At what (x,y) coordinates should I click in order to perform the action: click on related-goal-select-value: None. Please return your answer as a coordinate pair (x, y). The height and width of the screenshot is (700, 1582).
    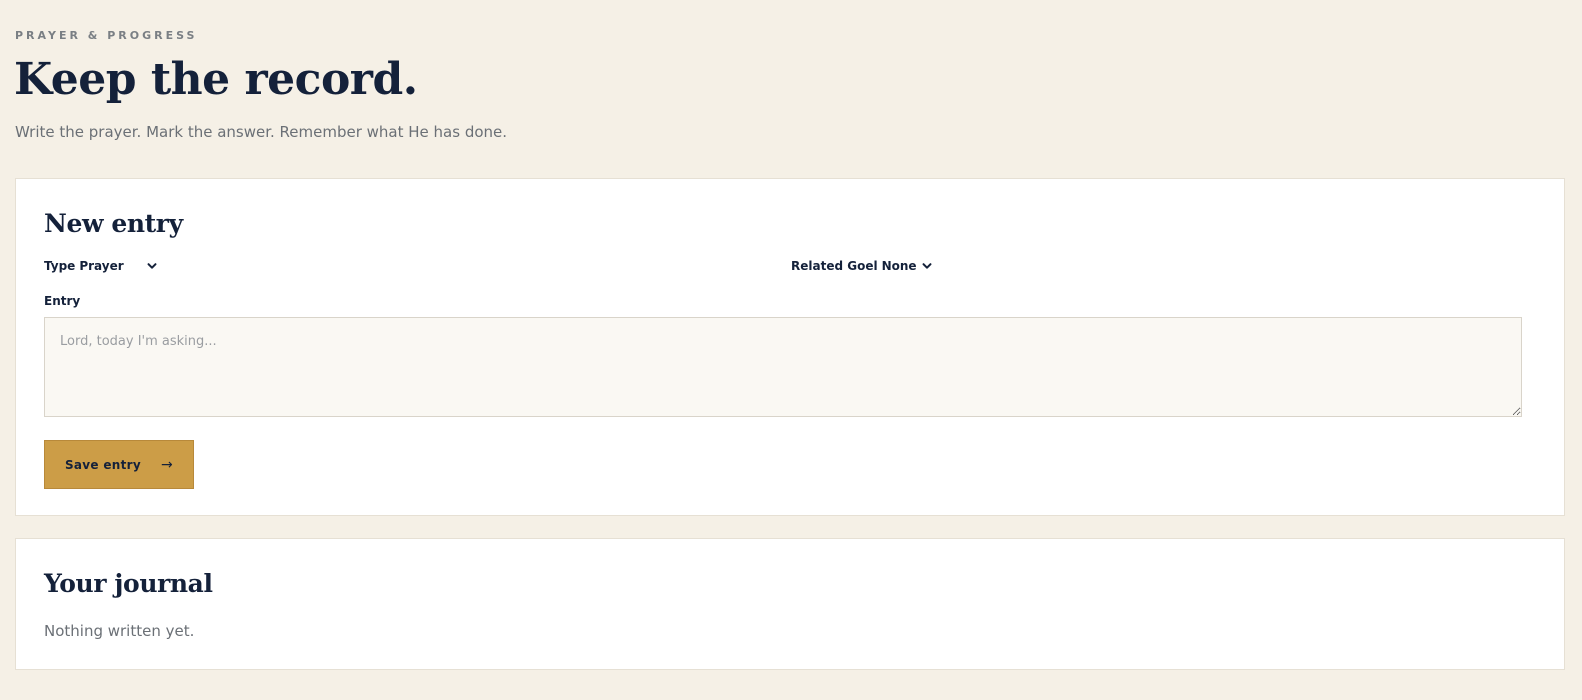
    Looking at the image, I should click on (899, 266).